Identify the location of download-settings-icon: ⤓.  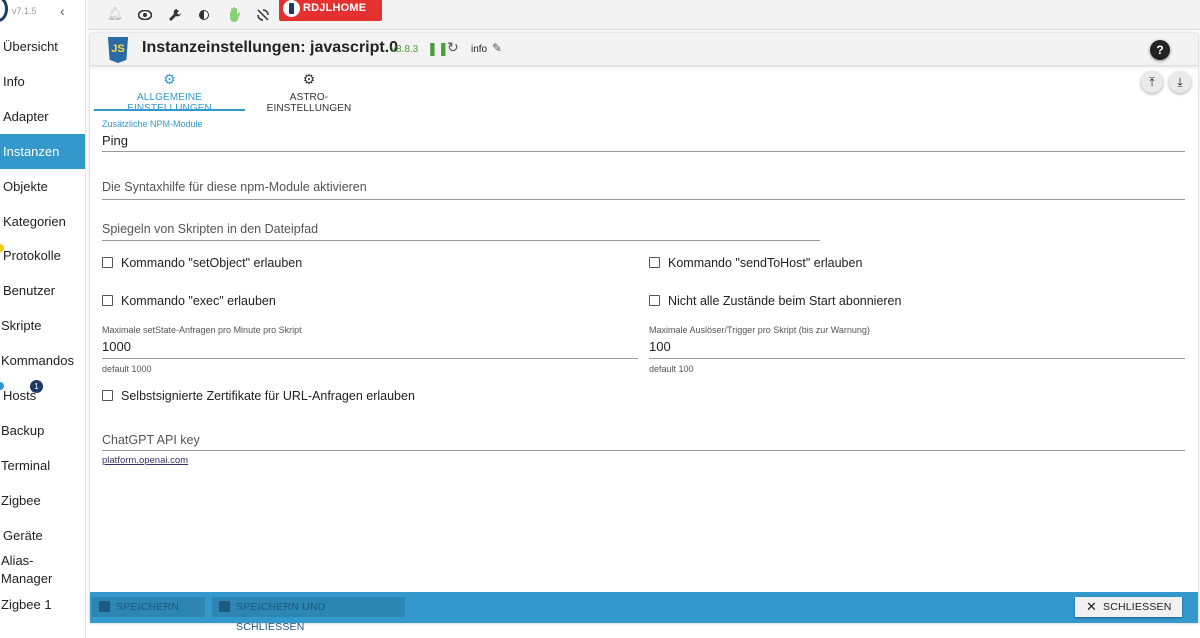
(1180, 82).